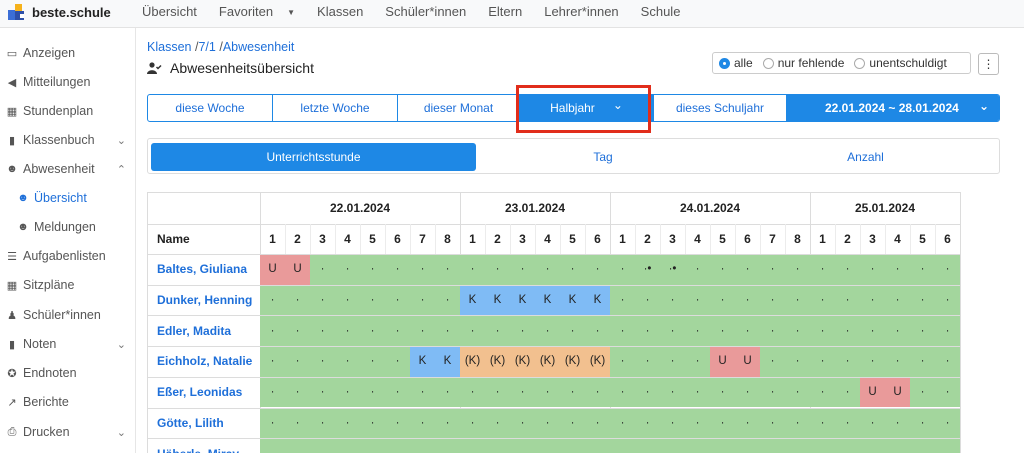 The height and width of the screenshot is (453, 1024). What do you see at coordinates (68, 53) in the screenshot?
I see `sidebar-item-anzeigen: ▭ Anzeigen` at bounding box center [68, 53].